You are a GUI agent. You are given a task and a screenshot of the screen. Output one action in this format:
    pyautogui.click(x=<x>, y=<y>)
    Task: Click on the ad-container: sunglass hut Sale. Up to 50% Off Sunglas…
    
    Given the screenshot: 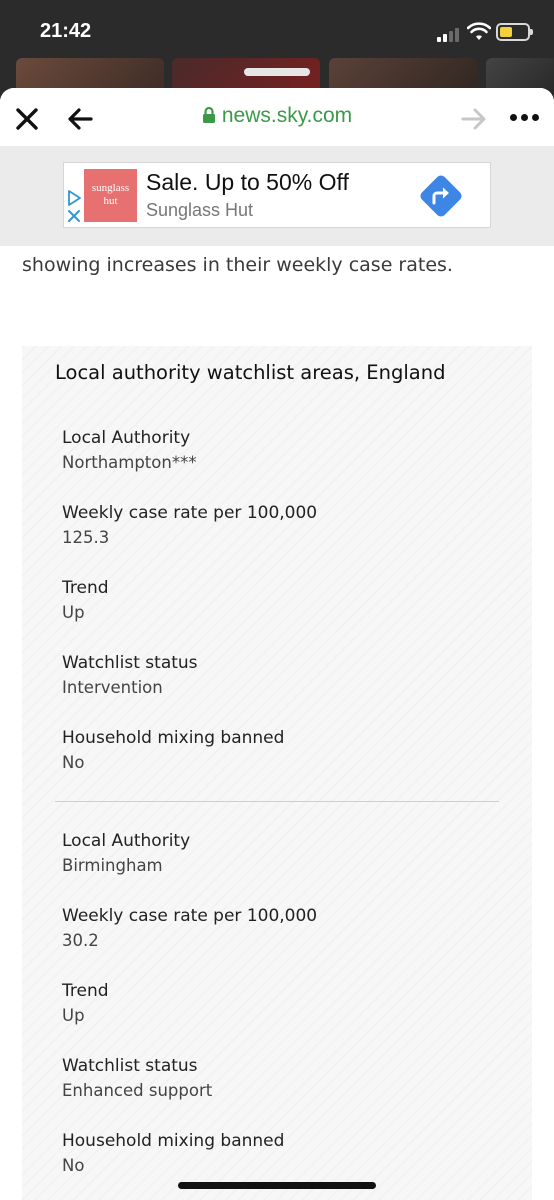 What is the action you would take?
    pyautogui.click(x=277, y=196)
    